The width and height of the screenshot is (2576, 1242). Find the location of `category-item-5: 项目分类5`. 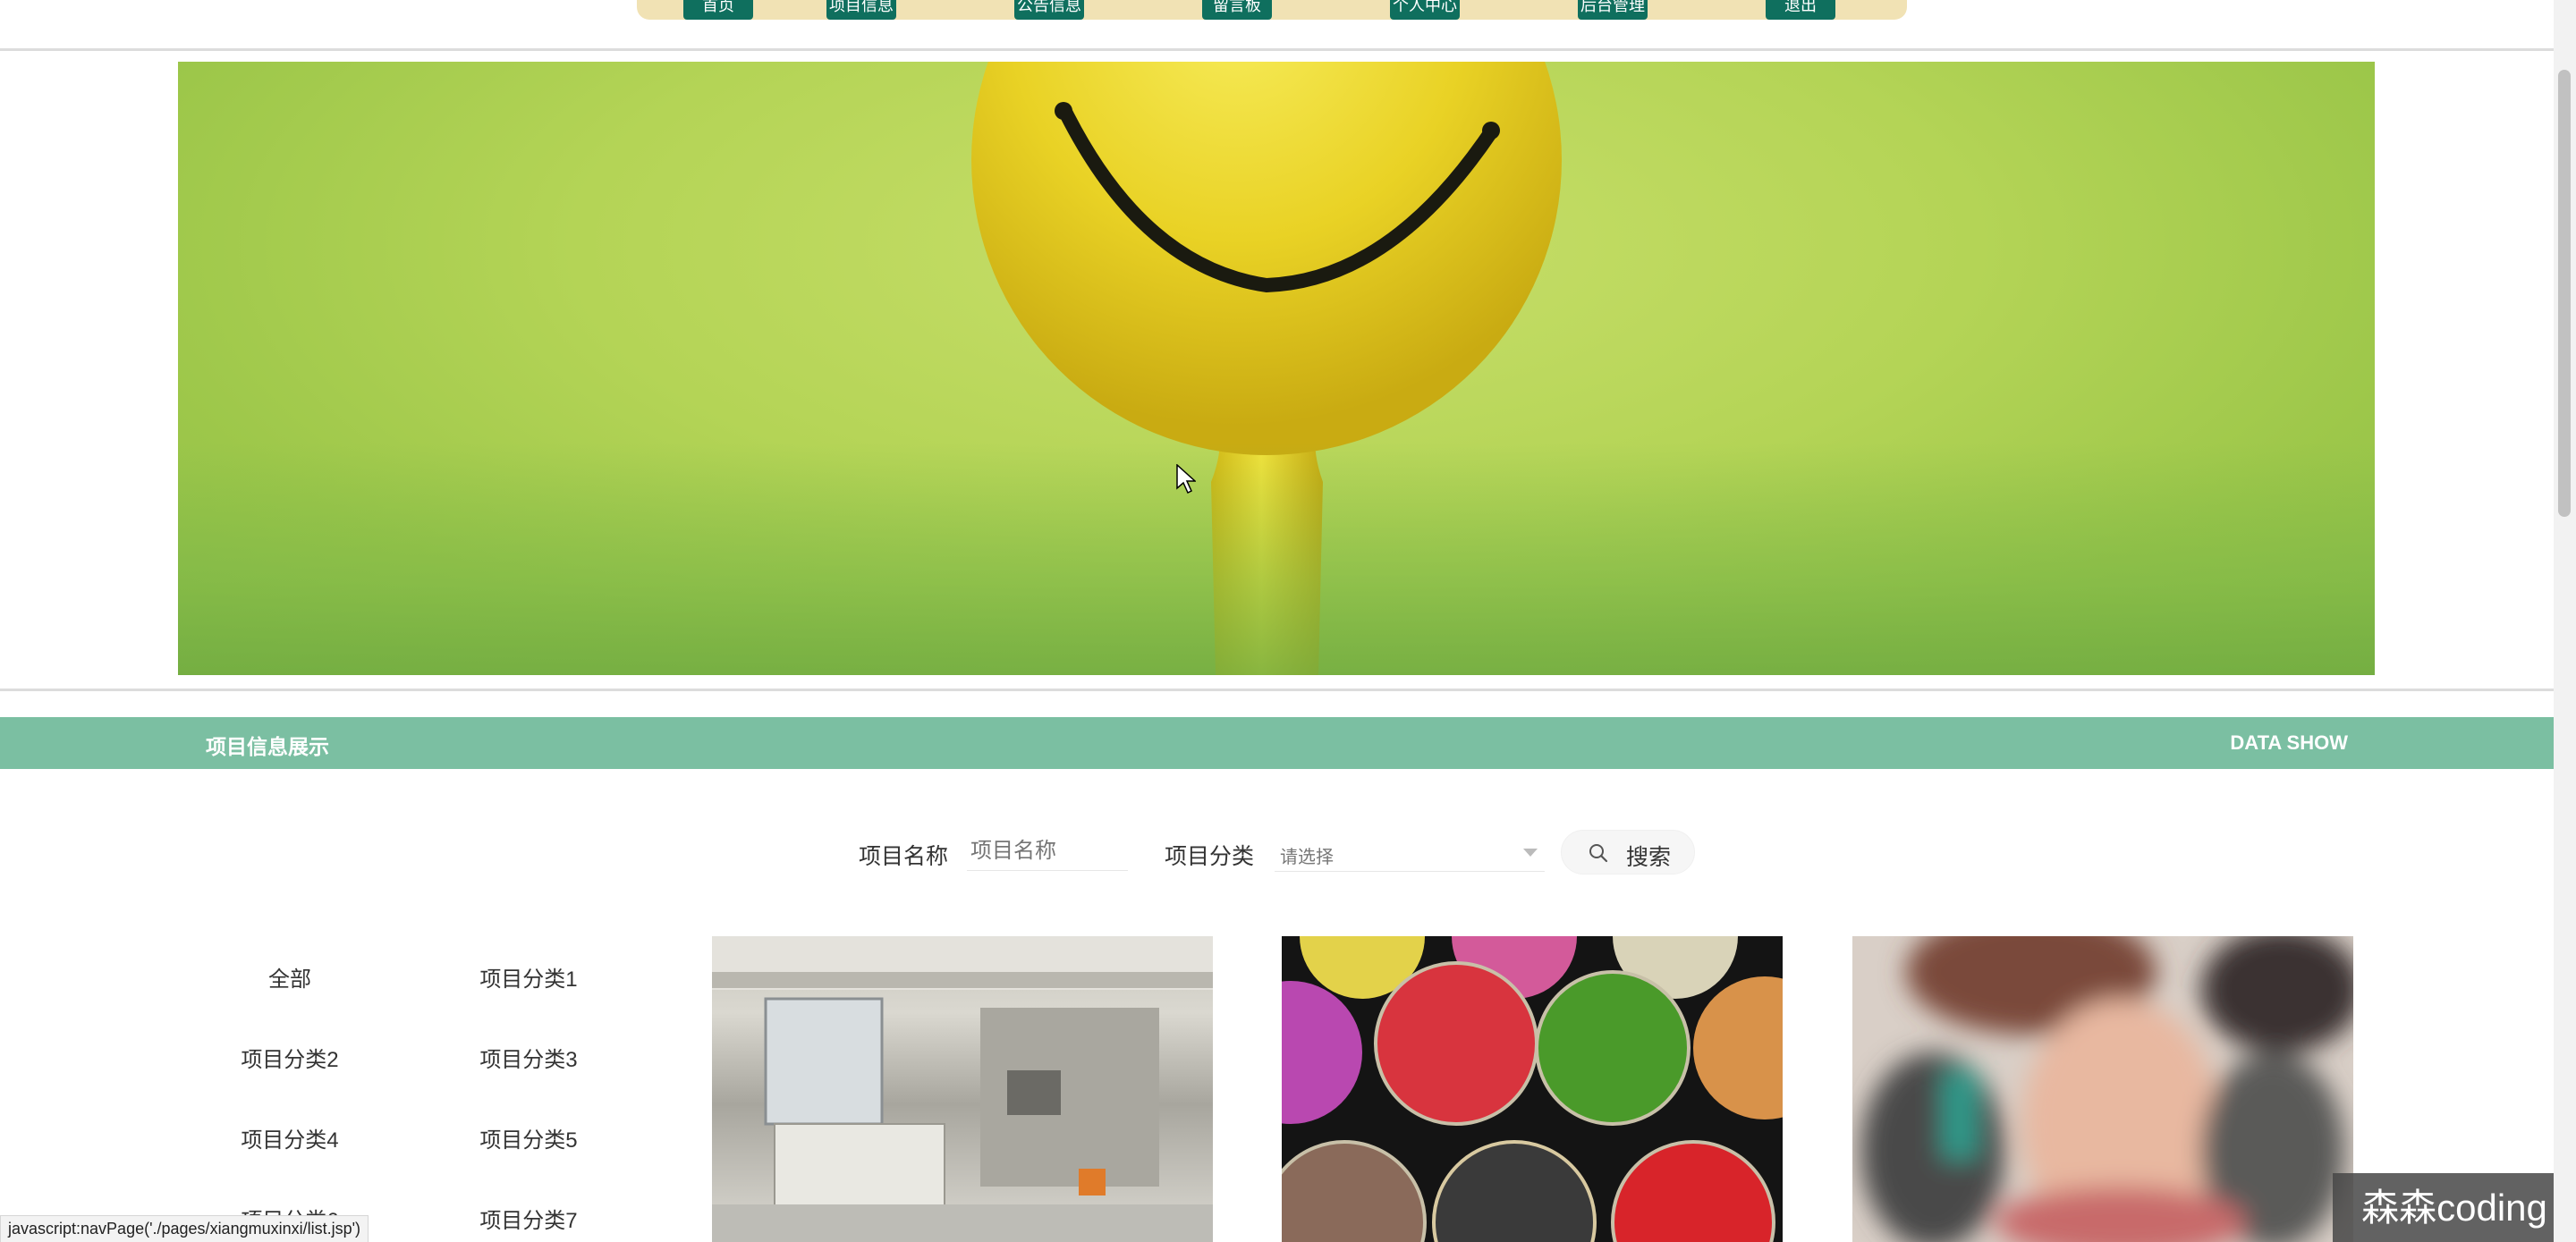

category-item-5: 项目分类5 is located at coordinates (528, 1138).